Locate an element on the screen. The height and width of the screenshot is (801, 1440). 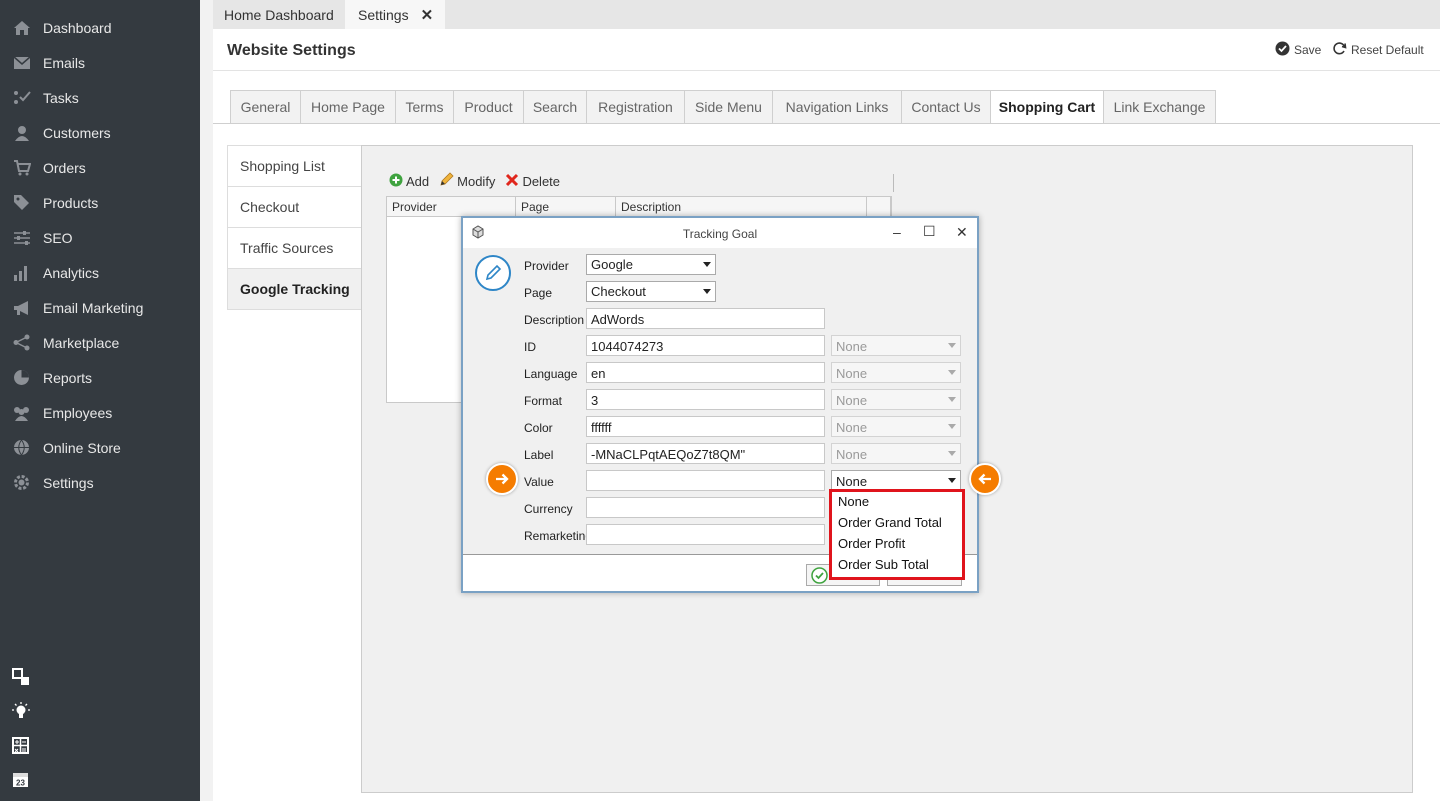
subnav-checkout: Checkout is located at coordinates (294, 207).